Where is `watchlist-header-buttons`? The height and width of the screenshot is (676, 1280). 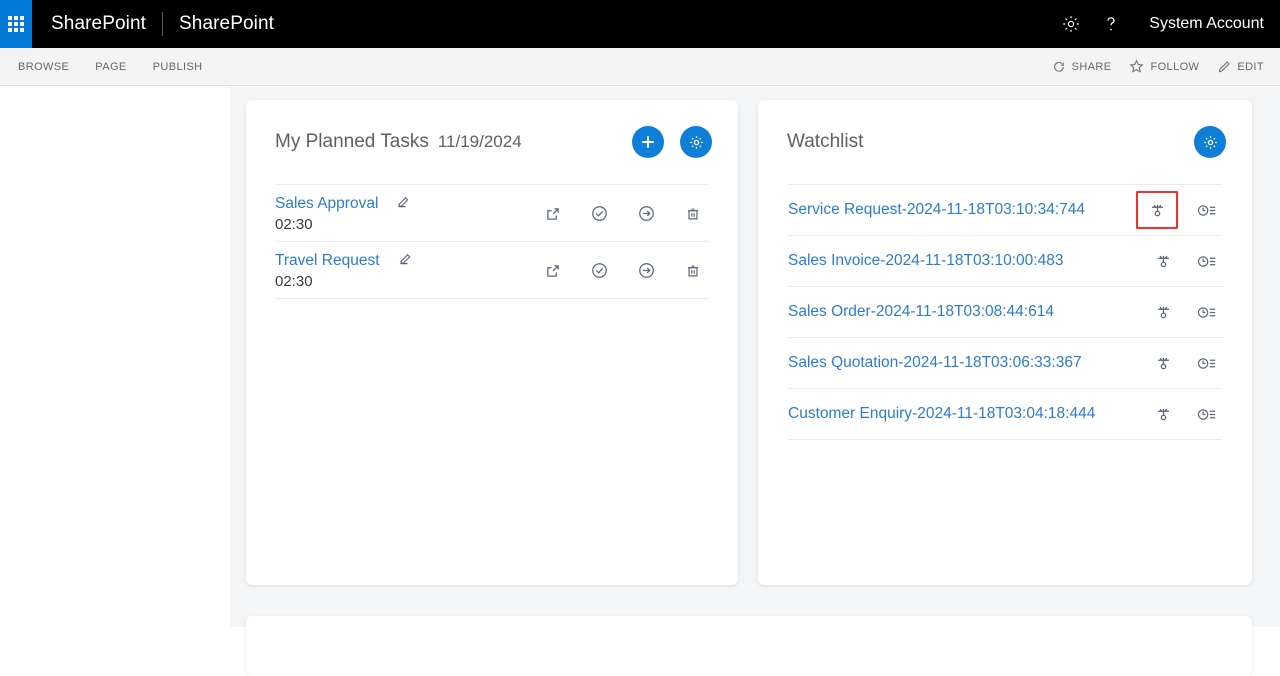 watchlist-header-buttons is located at coordinates (1210, 142).